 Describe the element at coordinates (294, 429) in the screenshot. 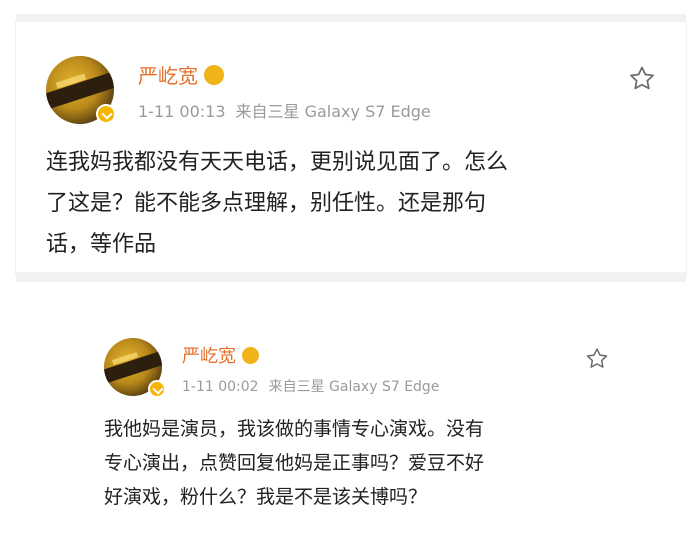

I see `post-body-line: 我他妈是演员，我该做的事情专心演戏。没有` at that location.